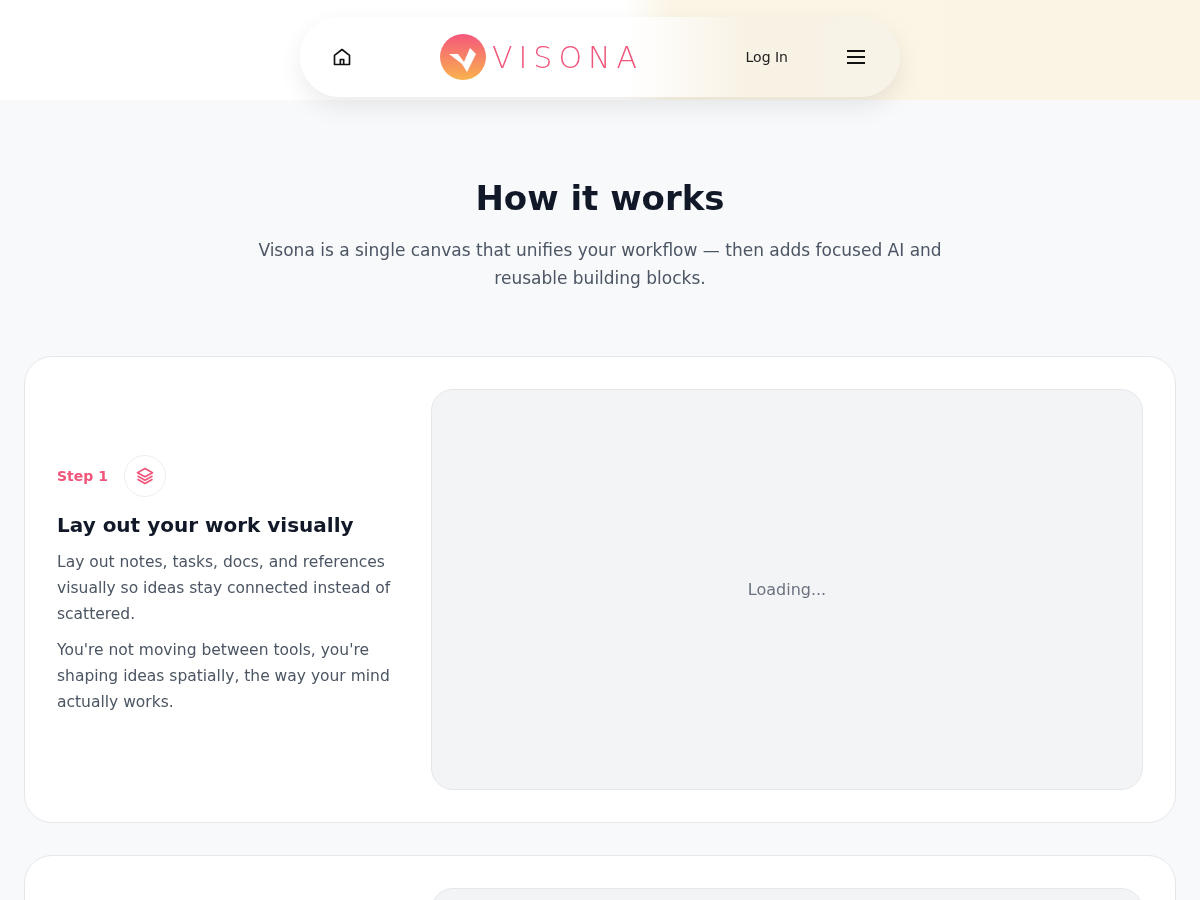 The width and height of the screenshot is (1200, 900). Describe the element at coordinates (766, 57) in the screenshot. I see `login-link: Log In` at that location.